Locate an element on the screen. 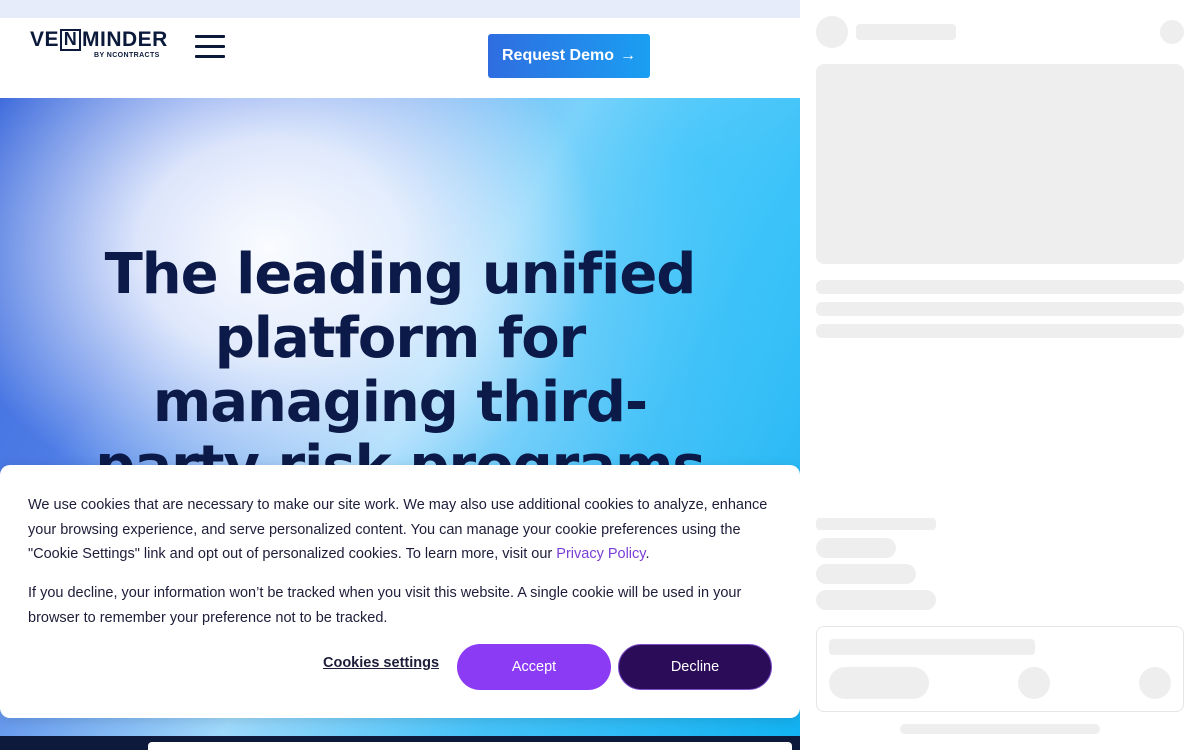 The width and height of the screenshot is (1200, 750). skeleton-avatar is located at coordinates (832, 32).